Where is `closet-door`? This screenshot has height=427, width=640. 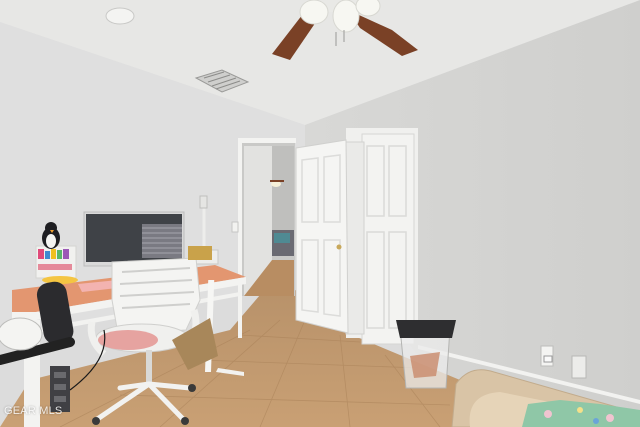
closet-door is located at coordinates (380, 239).